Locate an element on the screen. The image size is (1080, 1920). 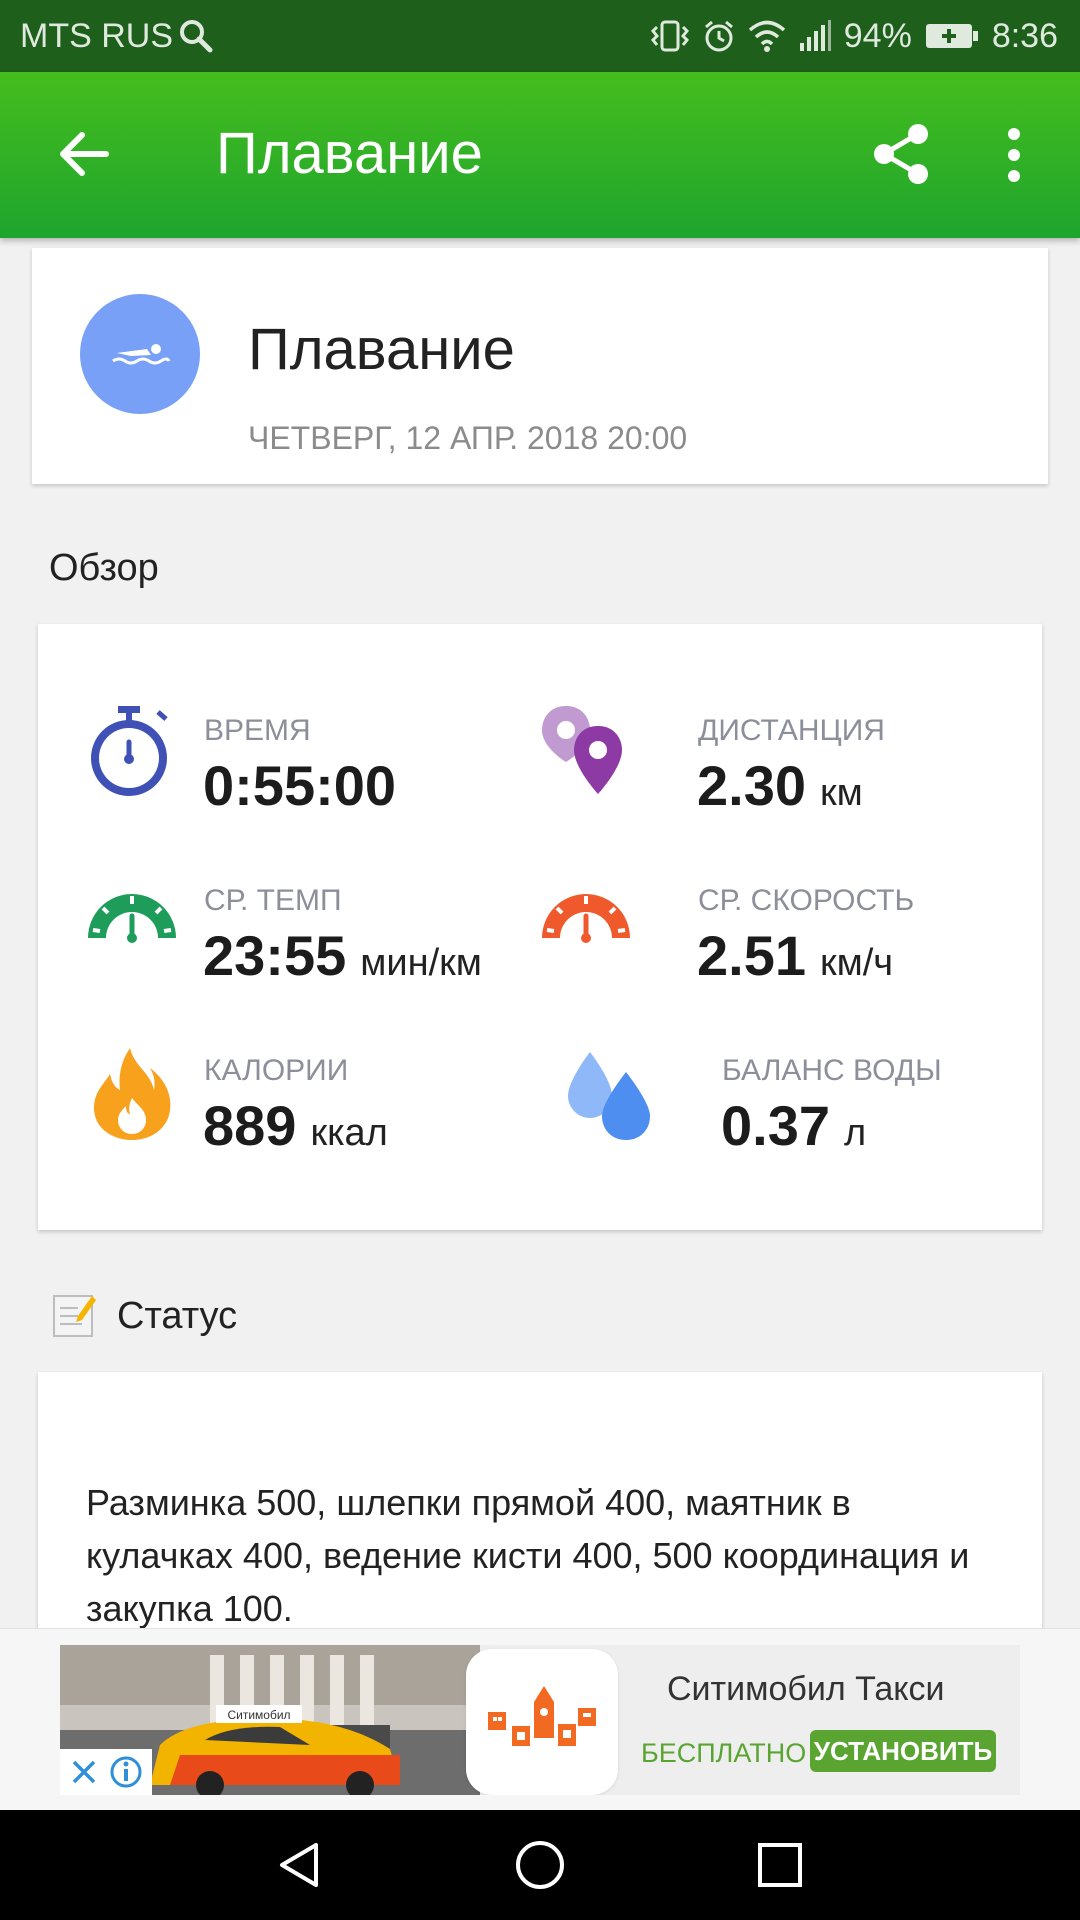
stat-value: 2.30 км is located at coordinates (780, 789).